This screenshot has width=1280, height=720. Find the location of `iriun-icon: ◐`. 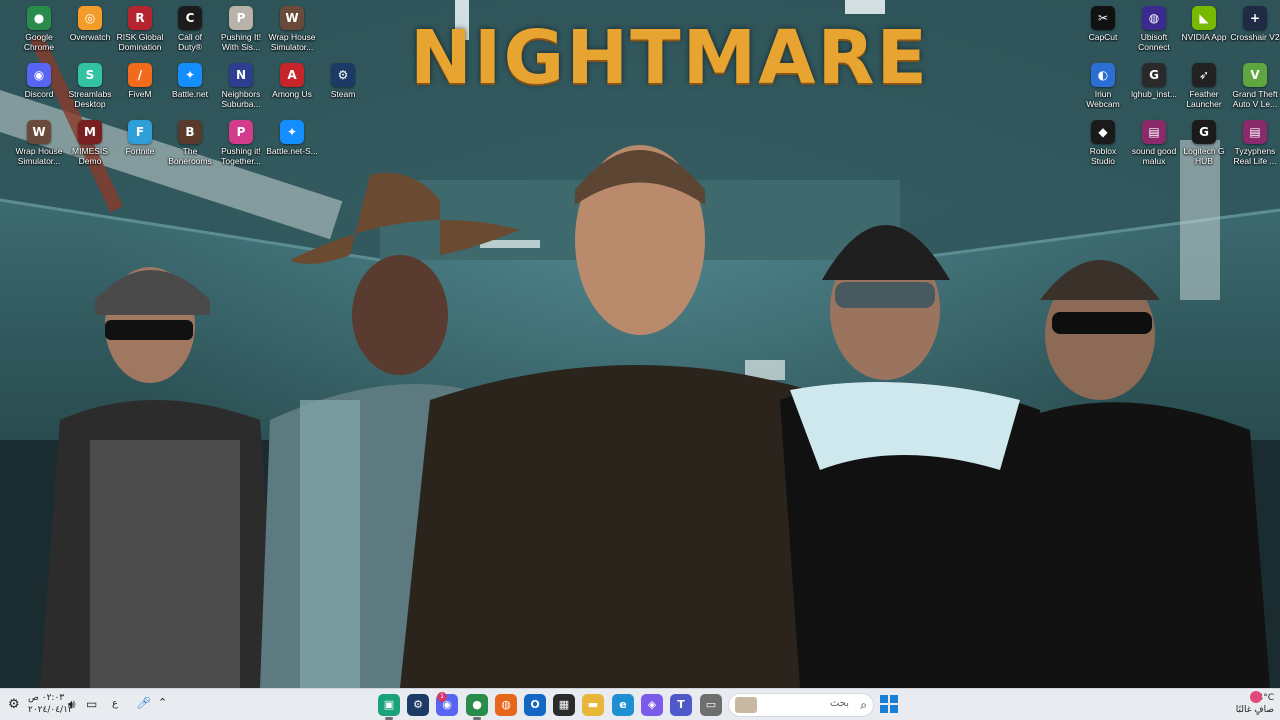

iriun-icon: ◐ is located at coordinates (1103, 75).